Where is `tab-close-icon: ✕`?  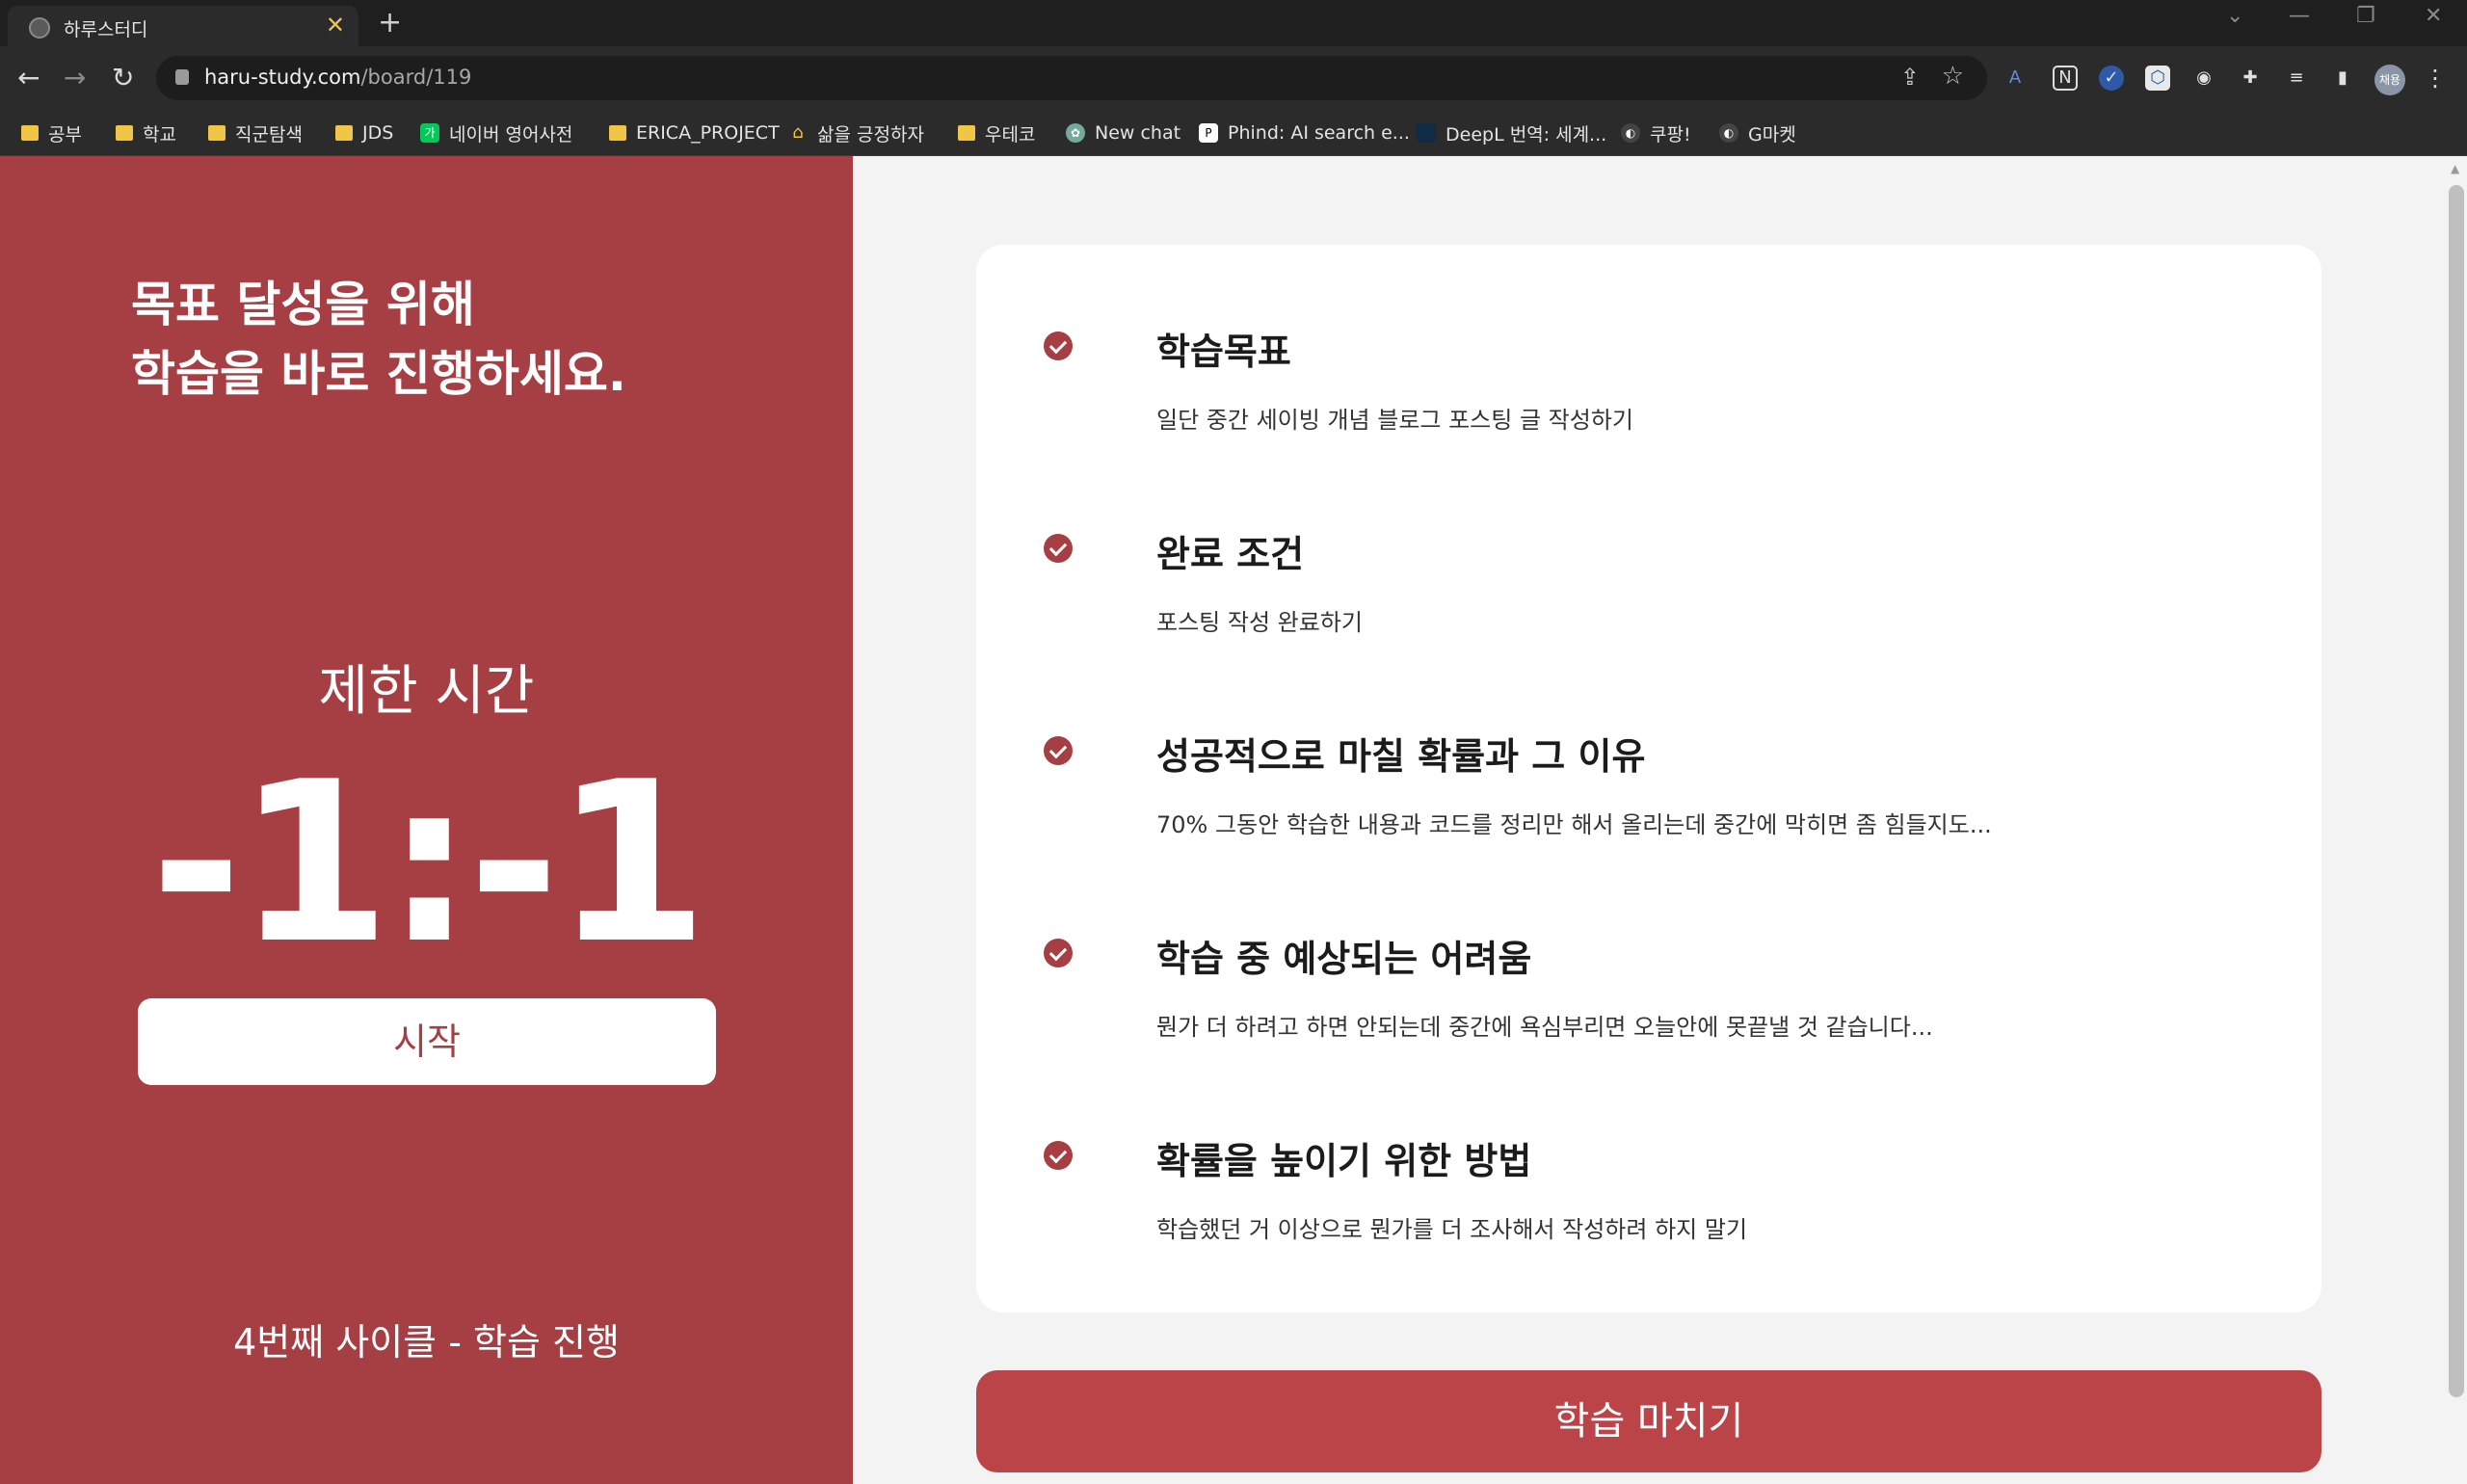
tab-close-icon: ✕ is located at coordinates (335, 25).